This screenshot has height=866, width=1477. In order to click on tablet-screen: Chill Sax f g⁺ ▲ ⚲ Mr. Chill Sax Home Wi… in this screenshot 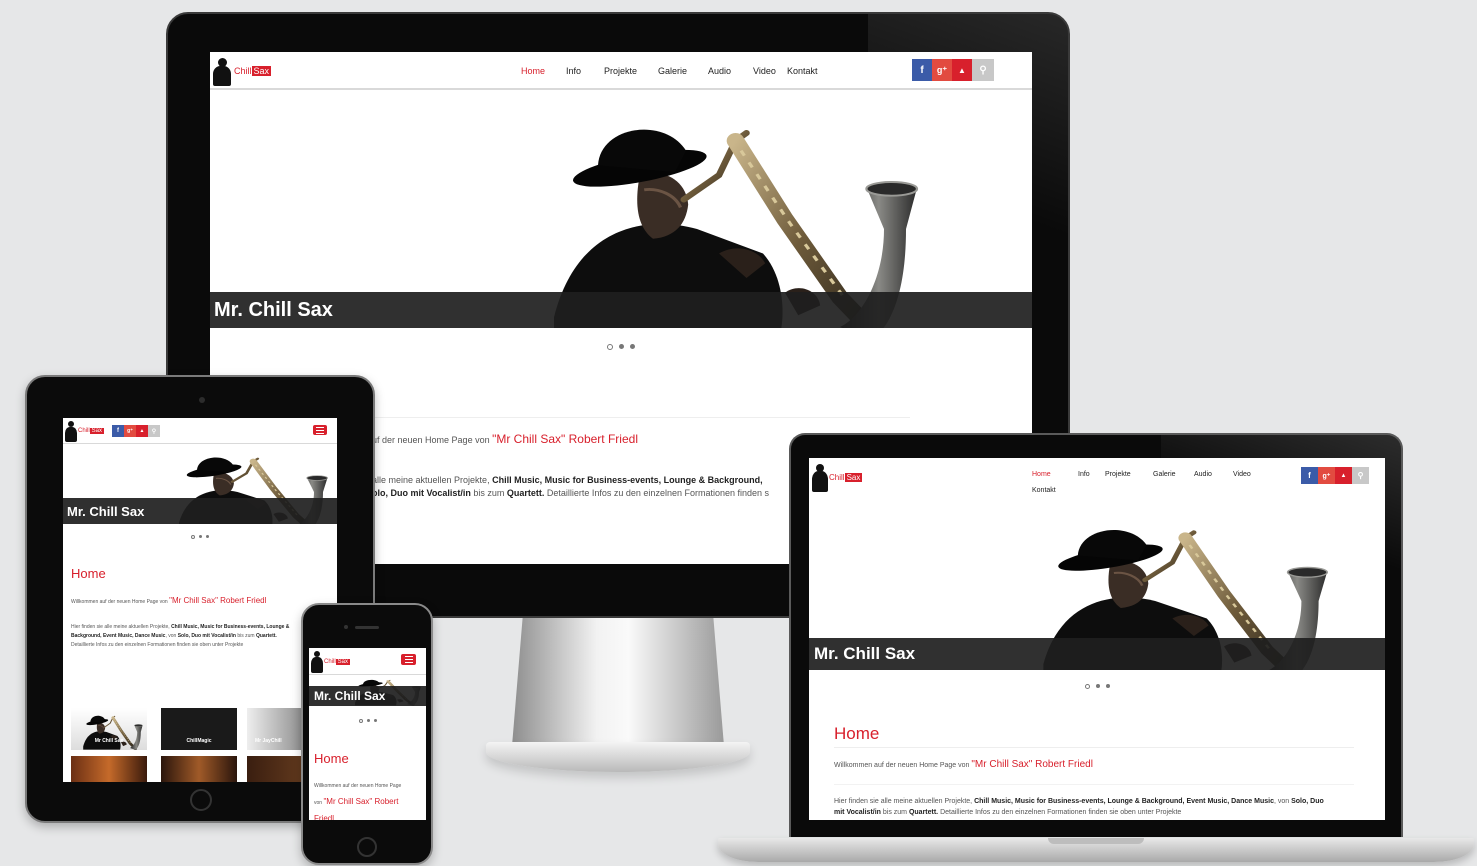, I will do `click(200, 600)`.